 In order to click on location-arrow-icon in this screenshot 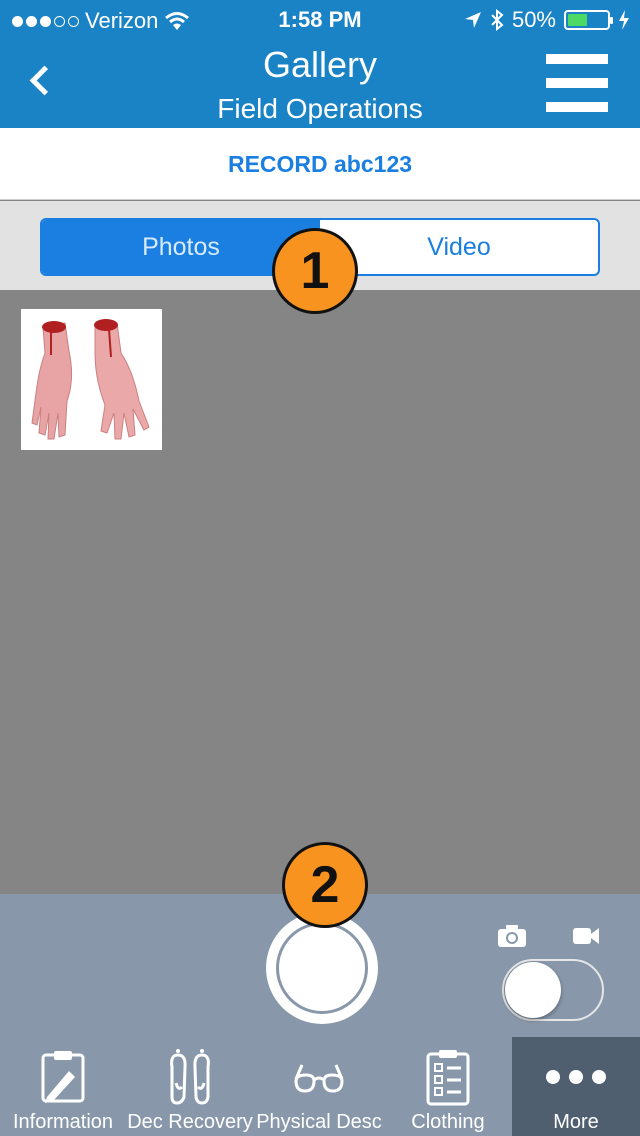, I will do `click(472, 20)`.